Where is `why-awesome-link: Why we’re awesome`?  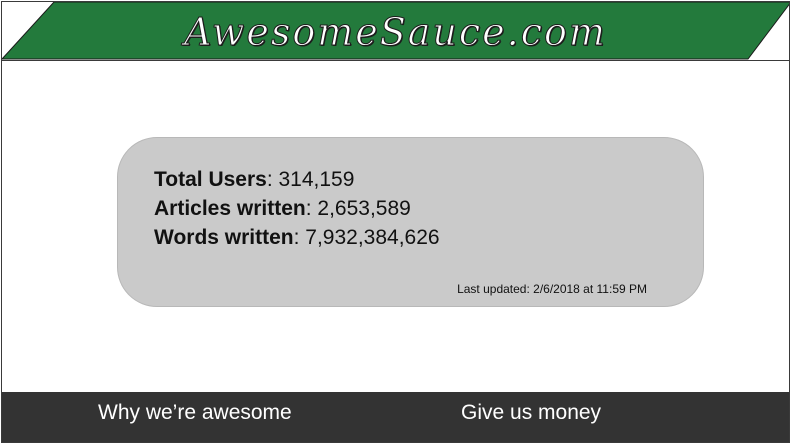 why-awesome-link: Why we’re awesome is located at coordinates (195, 413).